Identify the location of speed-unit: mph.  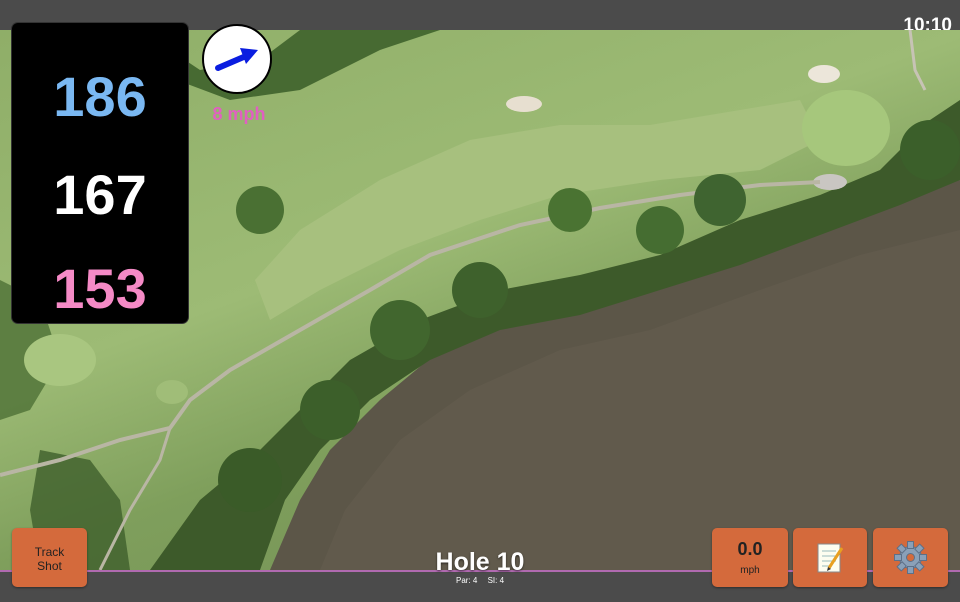
(750, 570).